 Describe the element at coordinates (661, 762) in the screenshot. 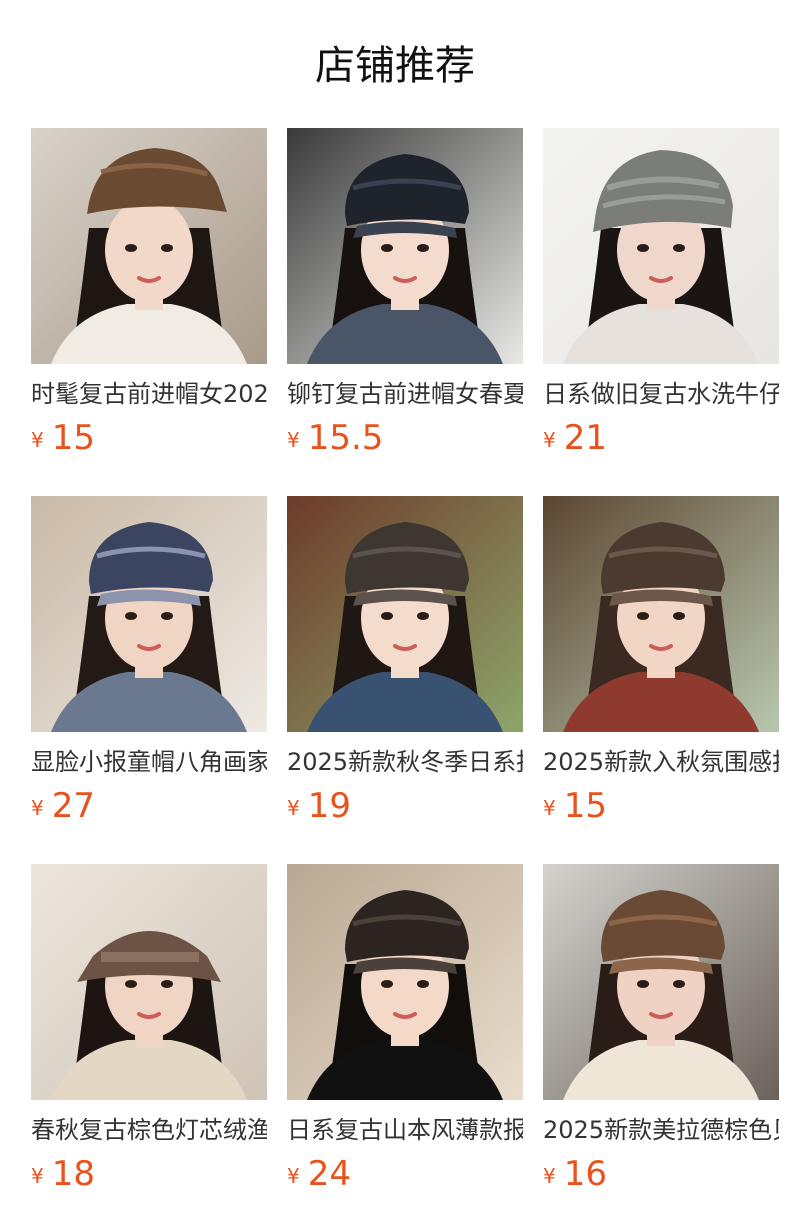

I see `product-name: 2025新款入秋氛围感报童帽` at that location.